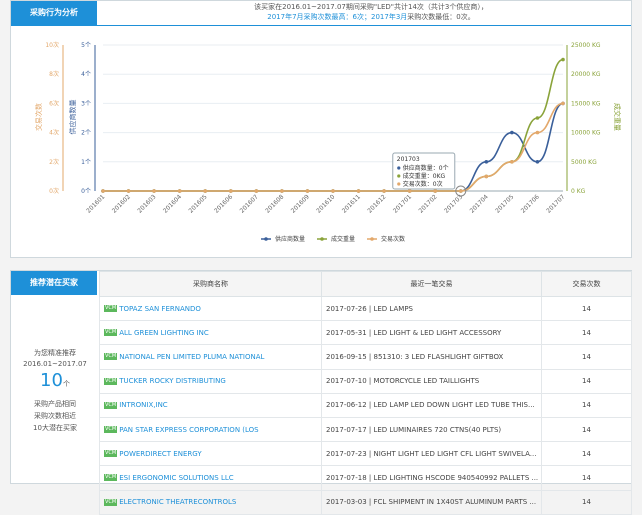 This screenshot has width=642, height=515. I want to click on recommend-text-3: 采购次数相近, so click(55, 416).